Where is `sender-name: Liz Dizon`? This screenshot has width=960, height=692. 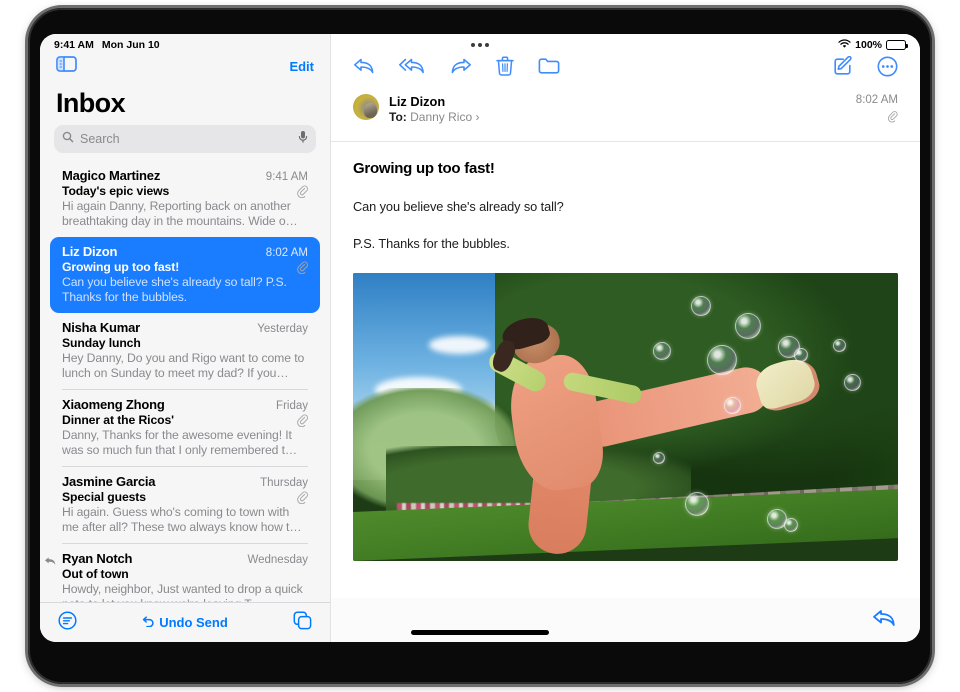
sender-name: Liz Dizon is located at coordinates (417, 101).